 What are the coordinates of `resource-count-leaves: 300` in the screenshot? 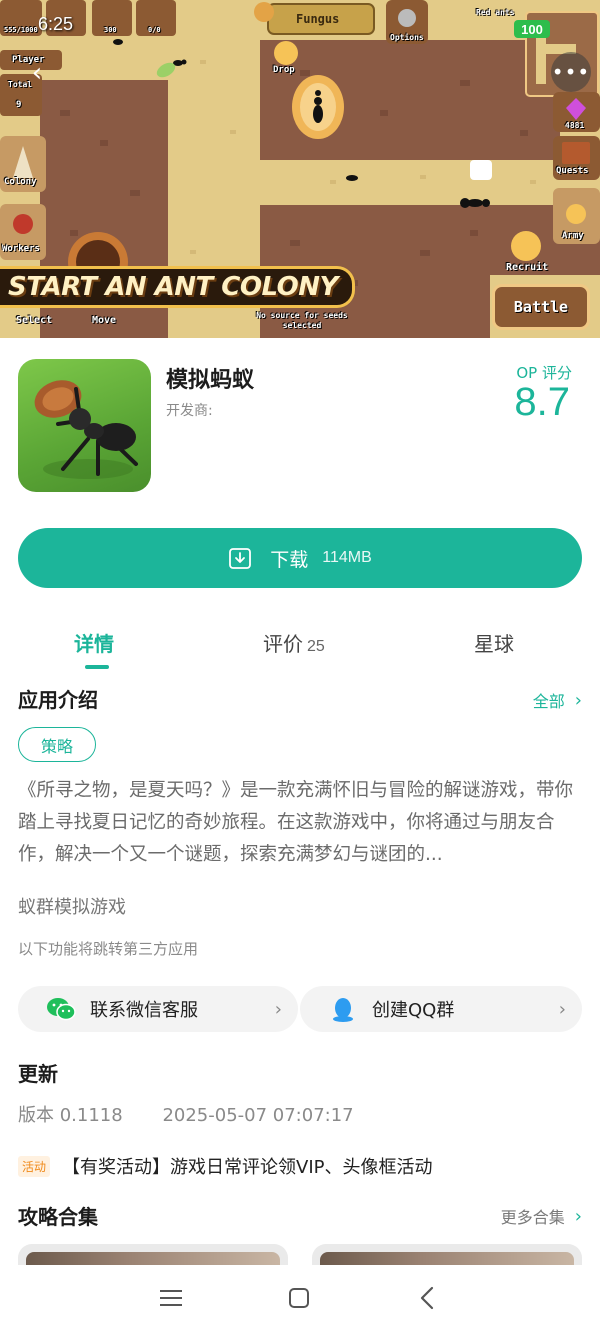 It's located at (110, 30).